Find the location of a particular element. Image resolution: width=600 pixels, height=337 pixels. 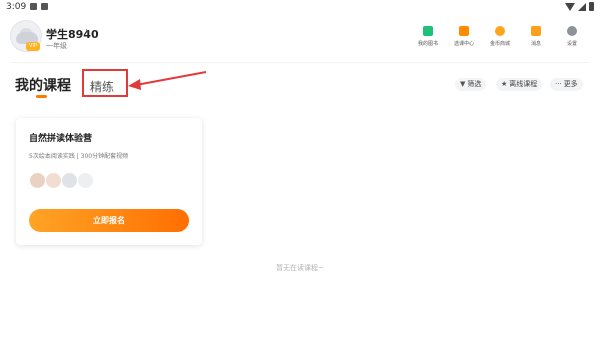

course-title: 自然拼读体验营 is located at coordinates (61, 139).